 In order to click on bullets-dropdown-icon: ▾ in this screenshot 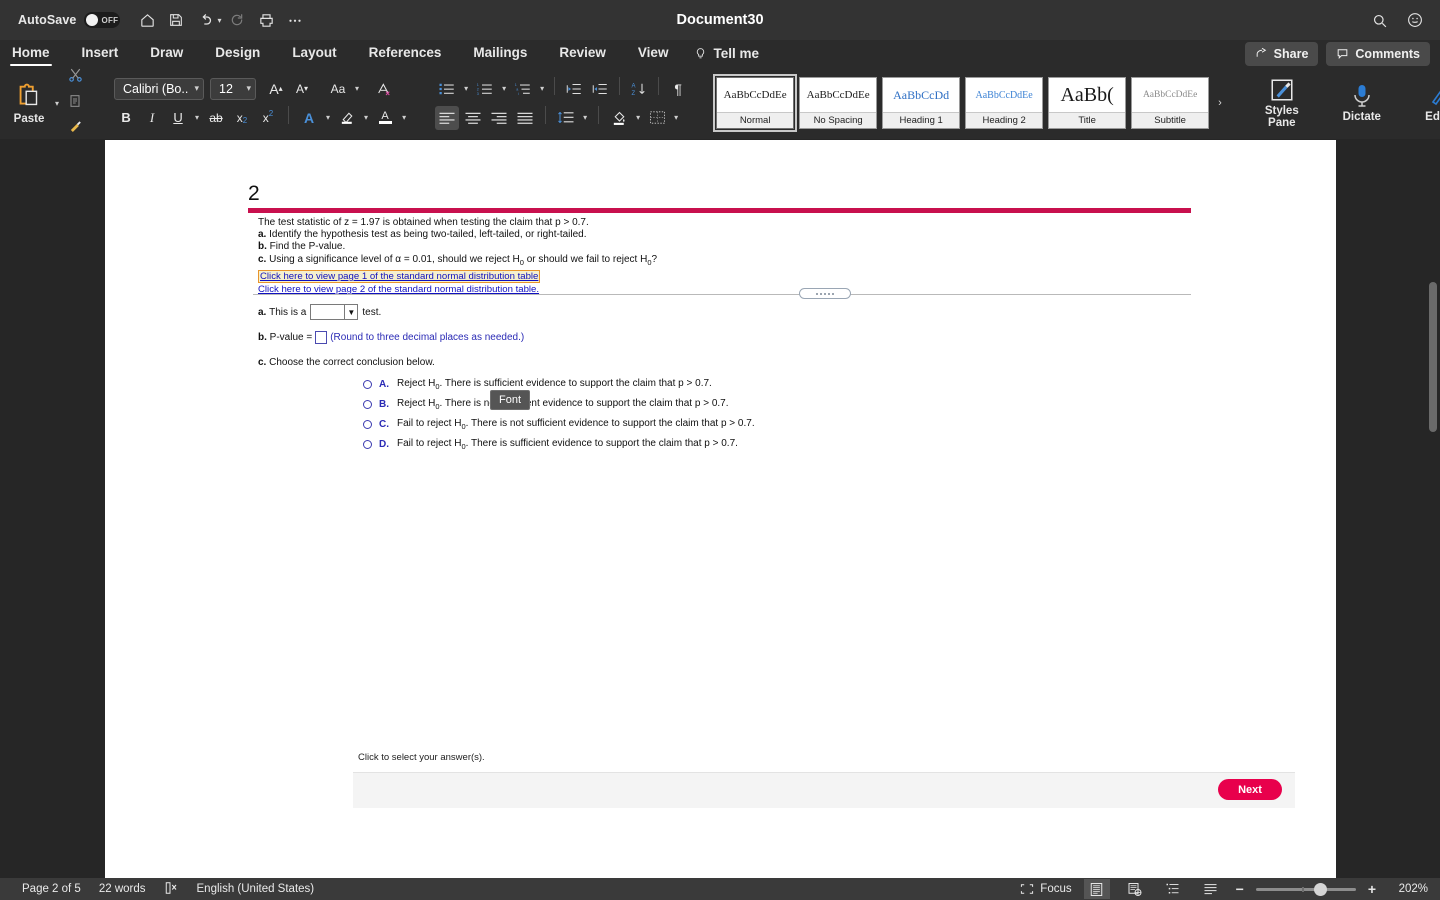, I will do `click(466, 88)`.